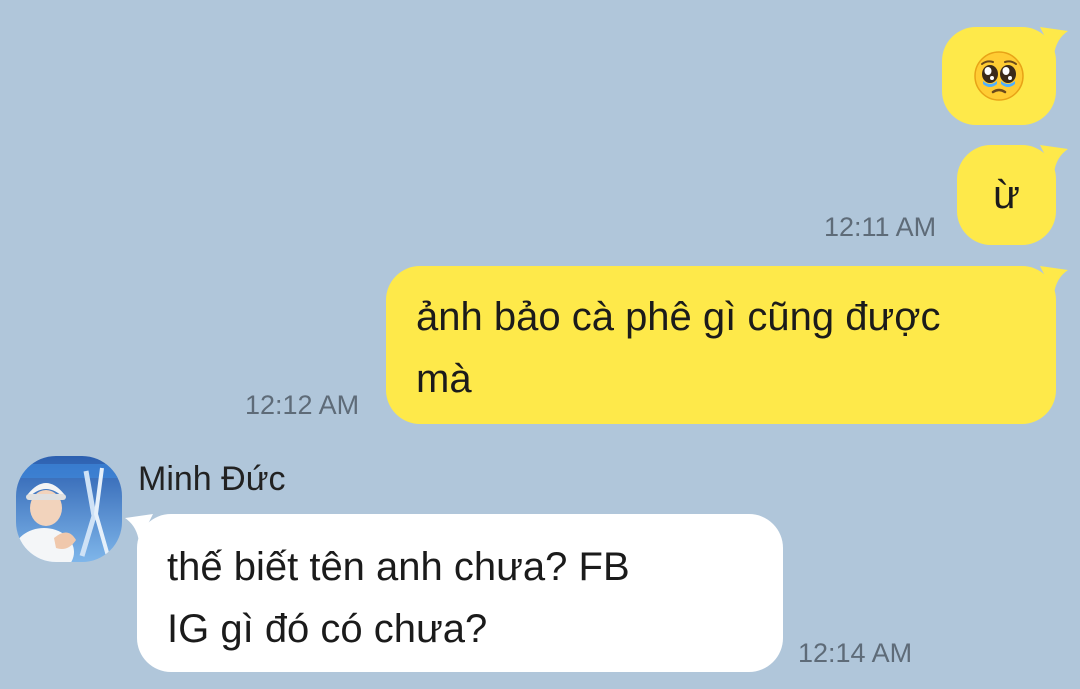  What do you see at coordinates (212, 479) in the screenshot?
I see `sender-name: Minh Đức` at bounding box center [212, 479].